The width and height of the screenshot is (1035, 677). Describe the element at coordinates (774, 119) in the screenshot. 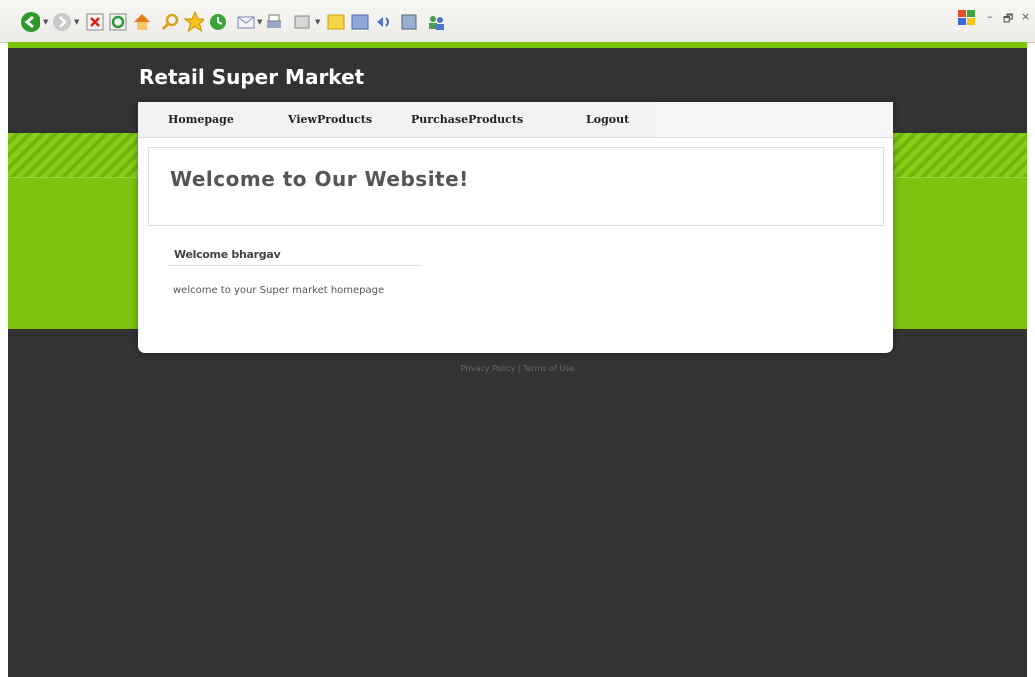

I see `menu-filler` at that location.